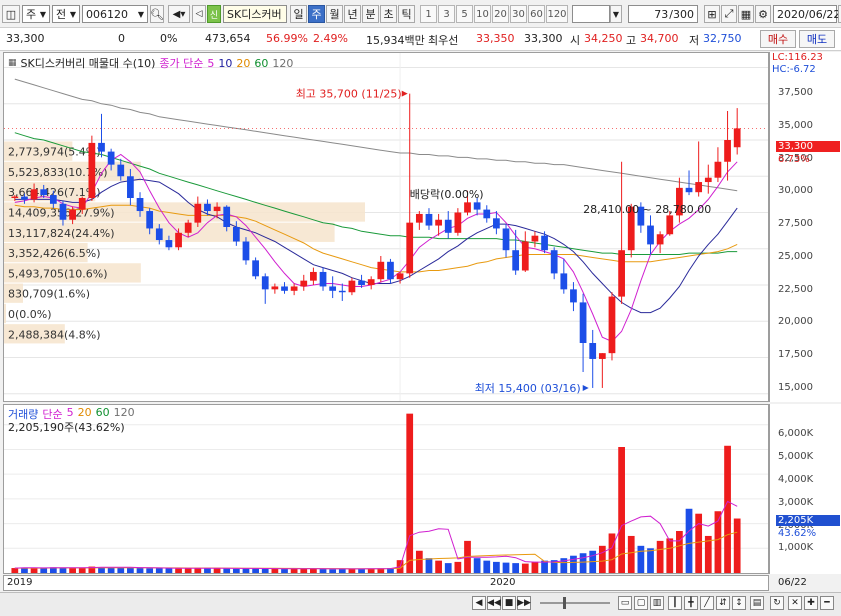 The height and width of the screenshot is (616, 841). I want to click on period-tab-year: 년, so click(352, 14).